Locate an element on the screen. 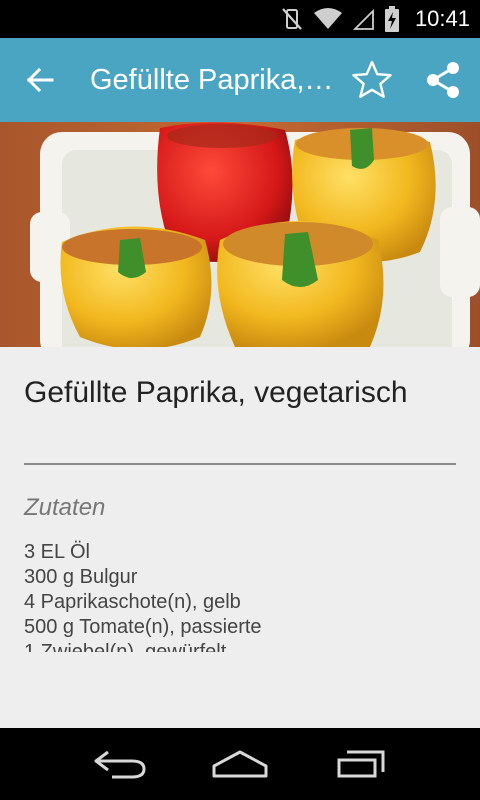 This screenshot has width=480, height=800. home-nav-icon is located at coordinates (240, 764).